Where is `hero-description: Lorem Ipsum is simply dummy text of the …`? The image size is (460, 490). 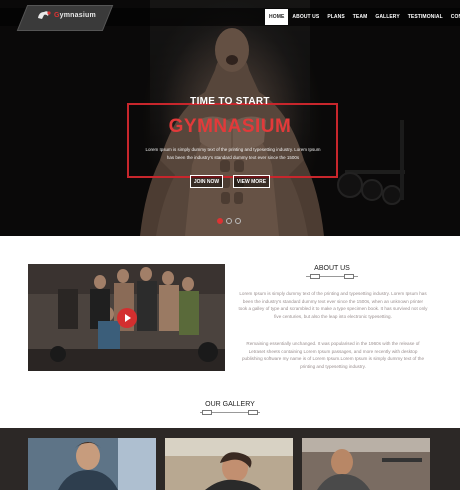
hero-description: Lorem Ipsum is simply dummy text of the … is located at coordinates (233, 153).